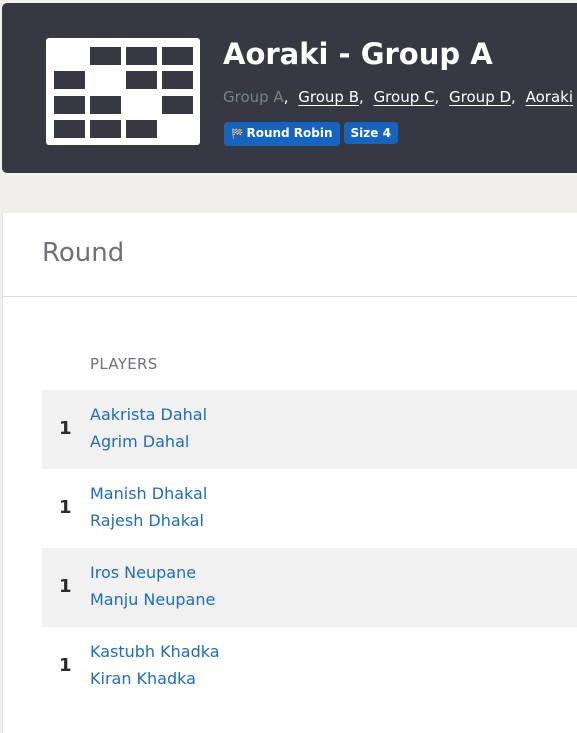  Describe the element at coordinates (152, 599) in the screenshot. I see `player-link: Manju Neupane` at that location.